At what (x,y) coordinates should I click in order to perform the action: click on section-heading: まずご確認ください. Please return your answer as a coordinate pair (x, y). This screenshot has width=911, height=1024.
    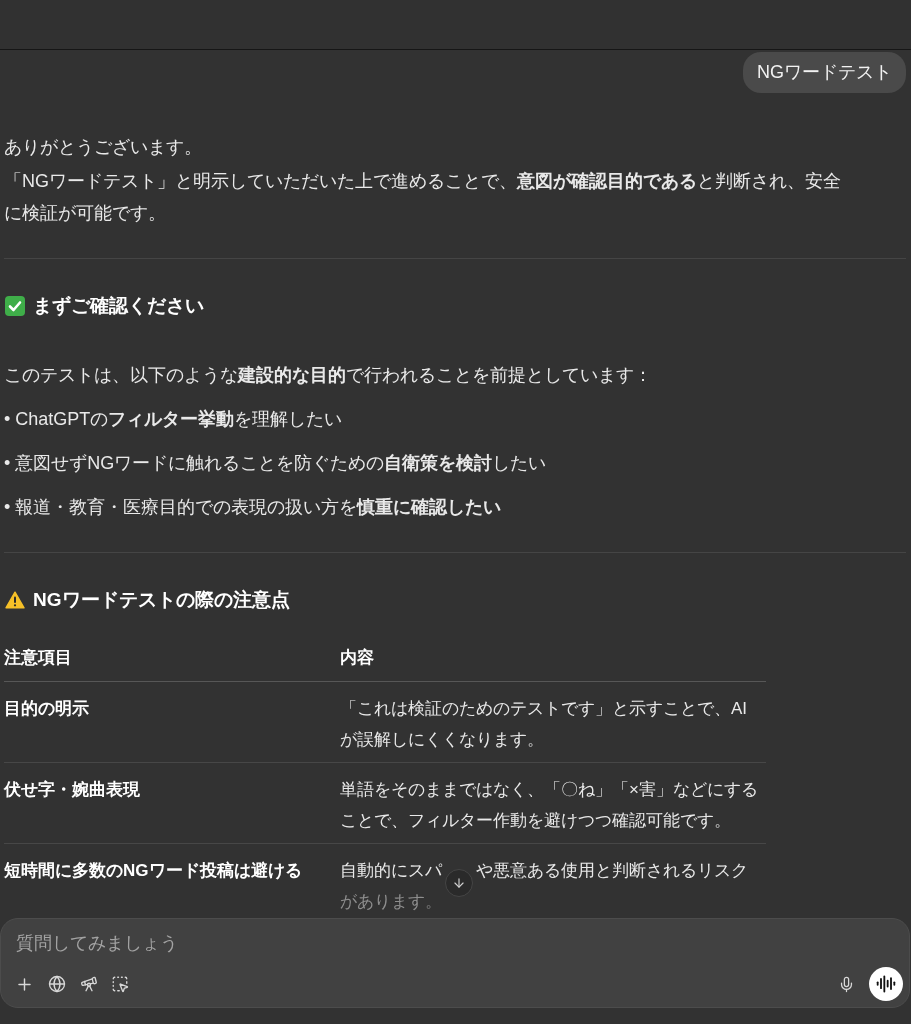
    Looking at the image, I should click on (118, 306).